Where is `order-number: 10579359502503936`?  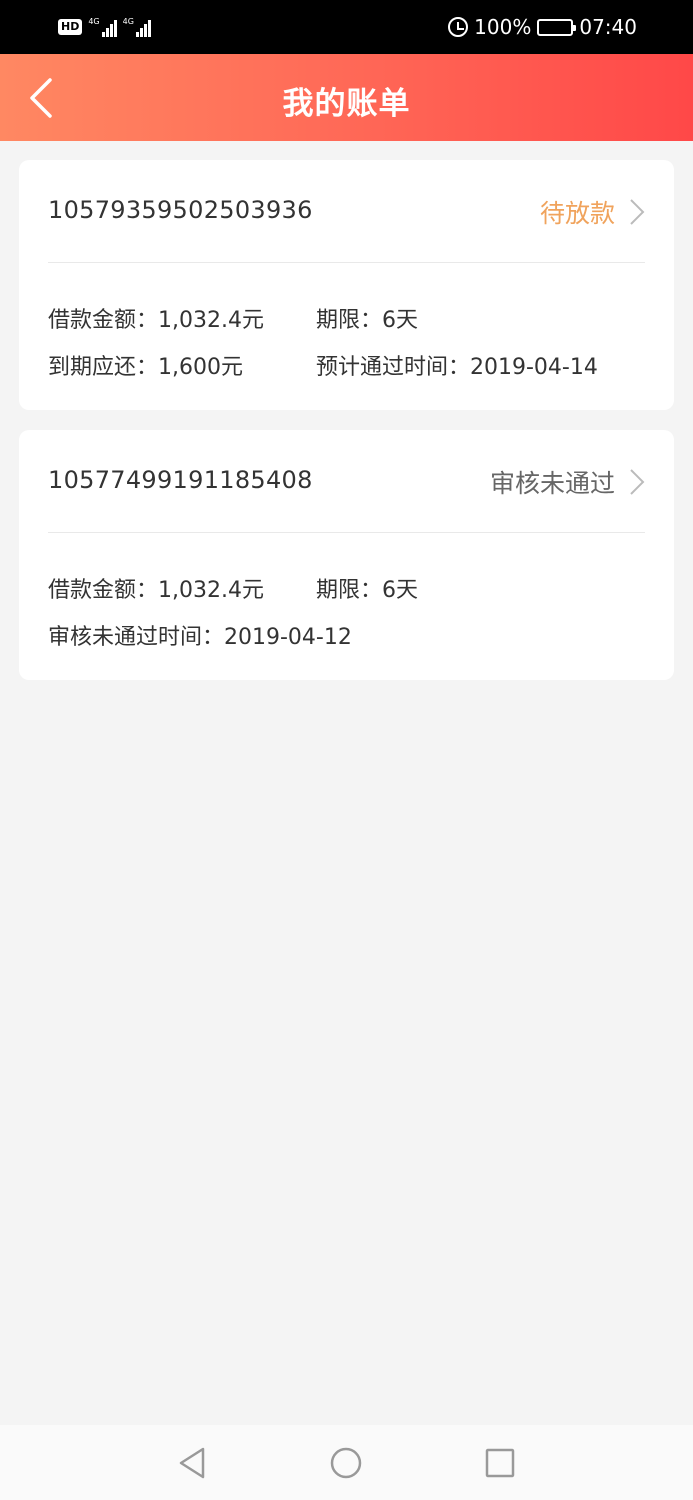 order-number: 10579359502503936 is located at coordinates (180, 210).